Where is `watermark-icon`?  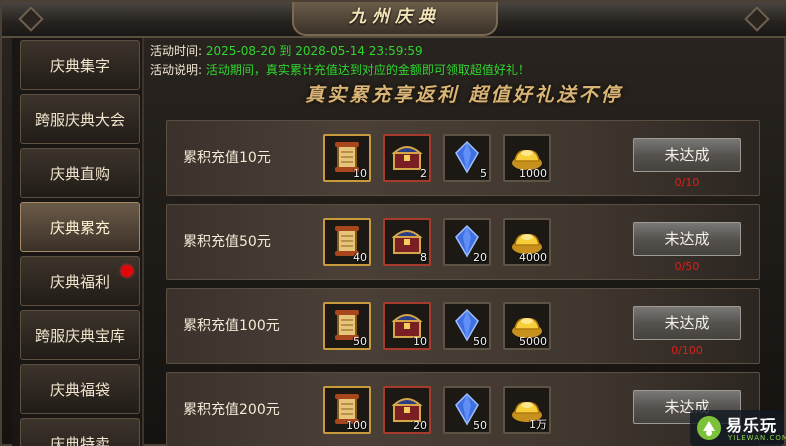 watermark-icon is located at coordinates (709, 428).